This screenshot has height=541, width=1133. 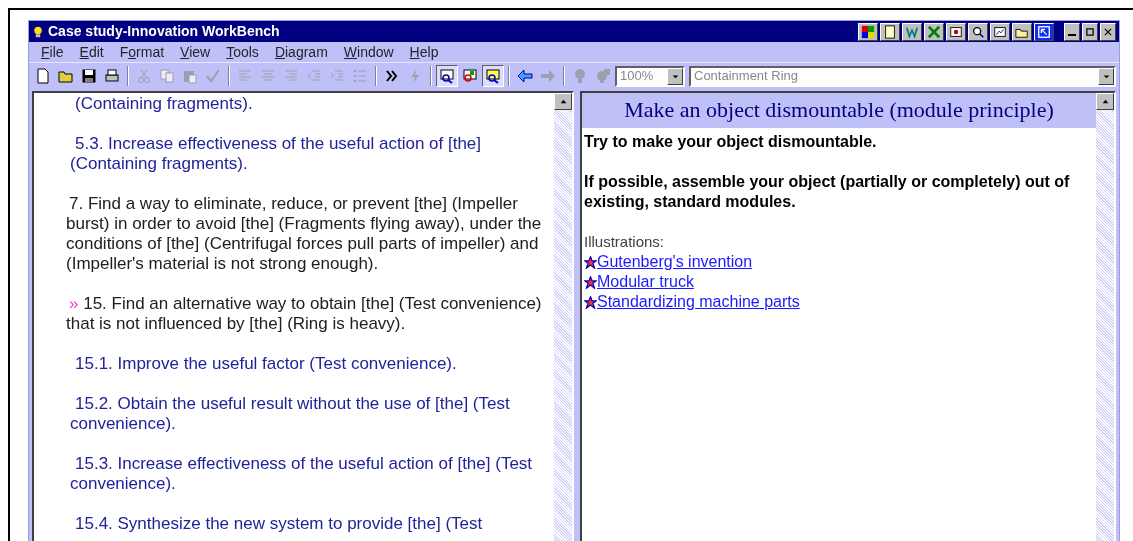 I want to click on new-file-icon, so click(x=43, y=76).